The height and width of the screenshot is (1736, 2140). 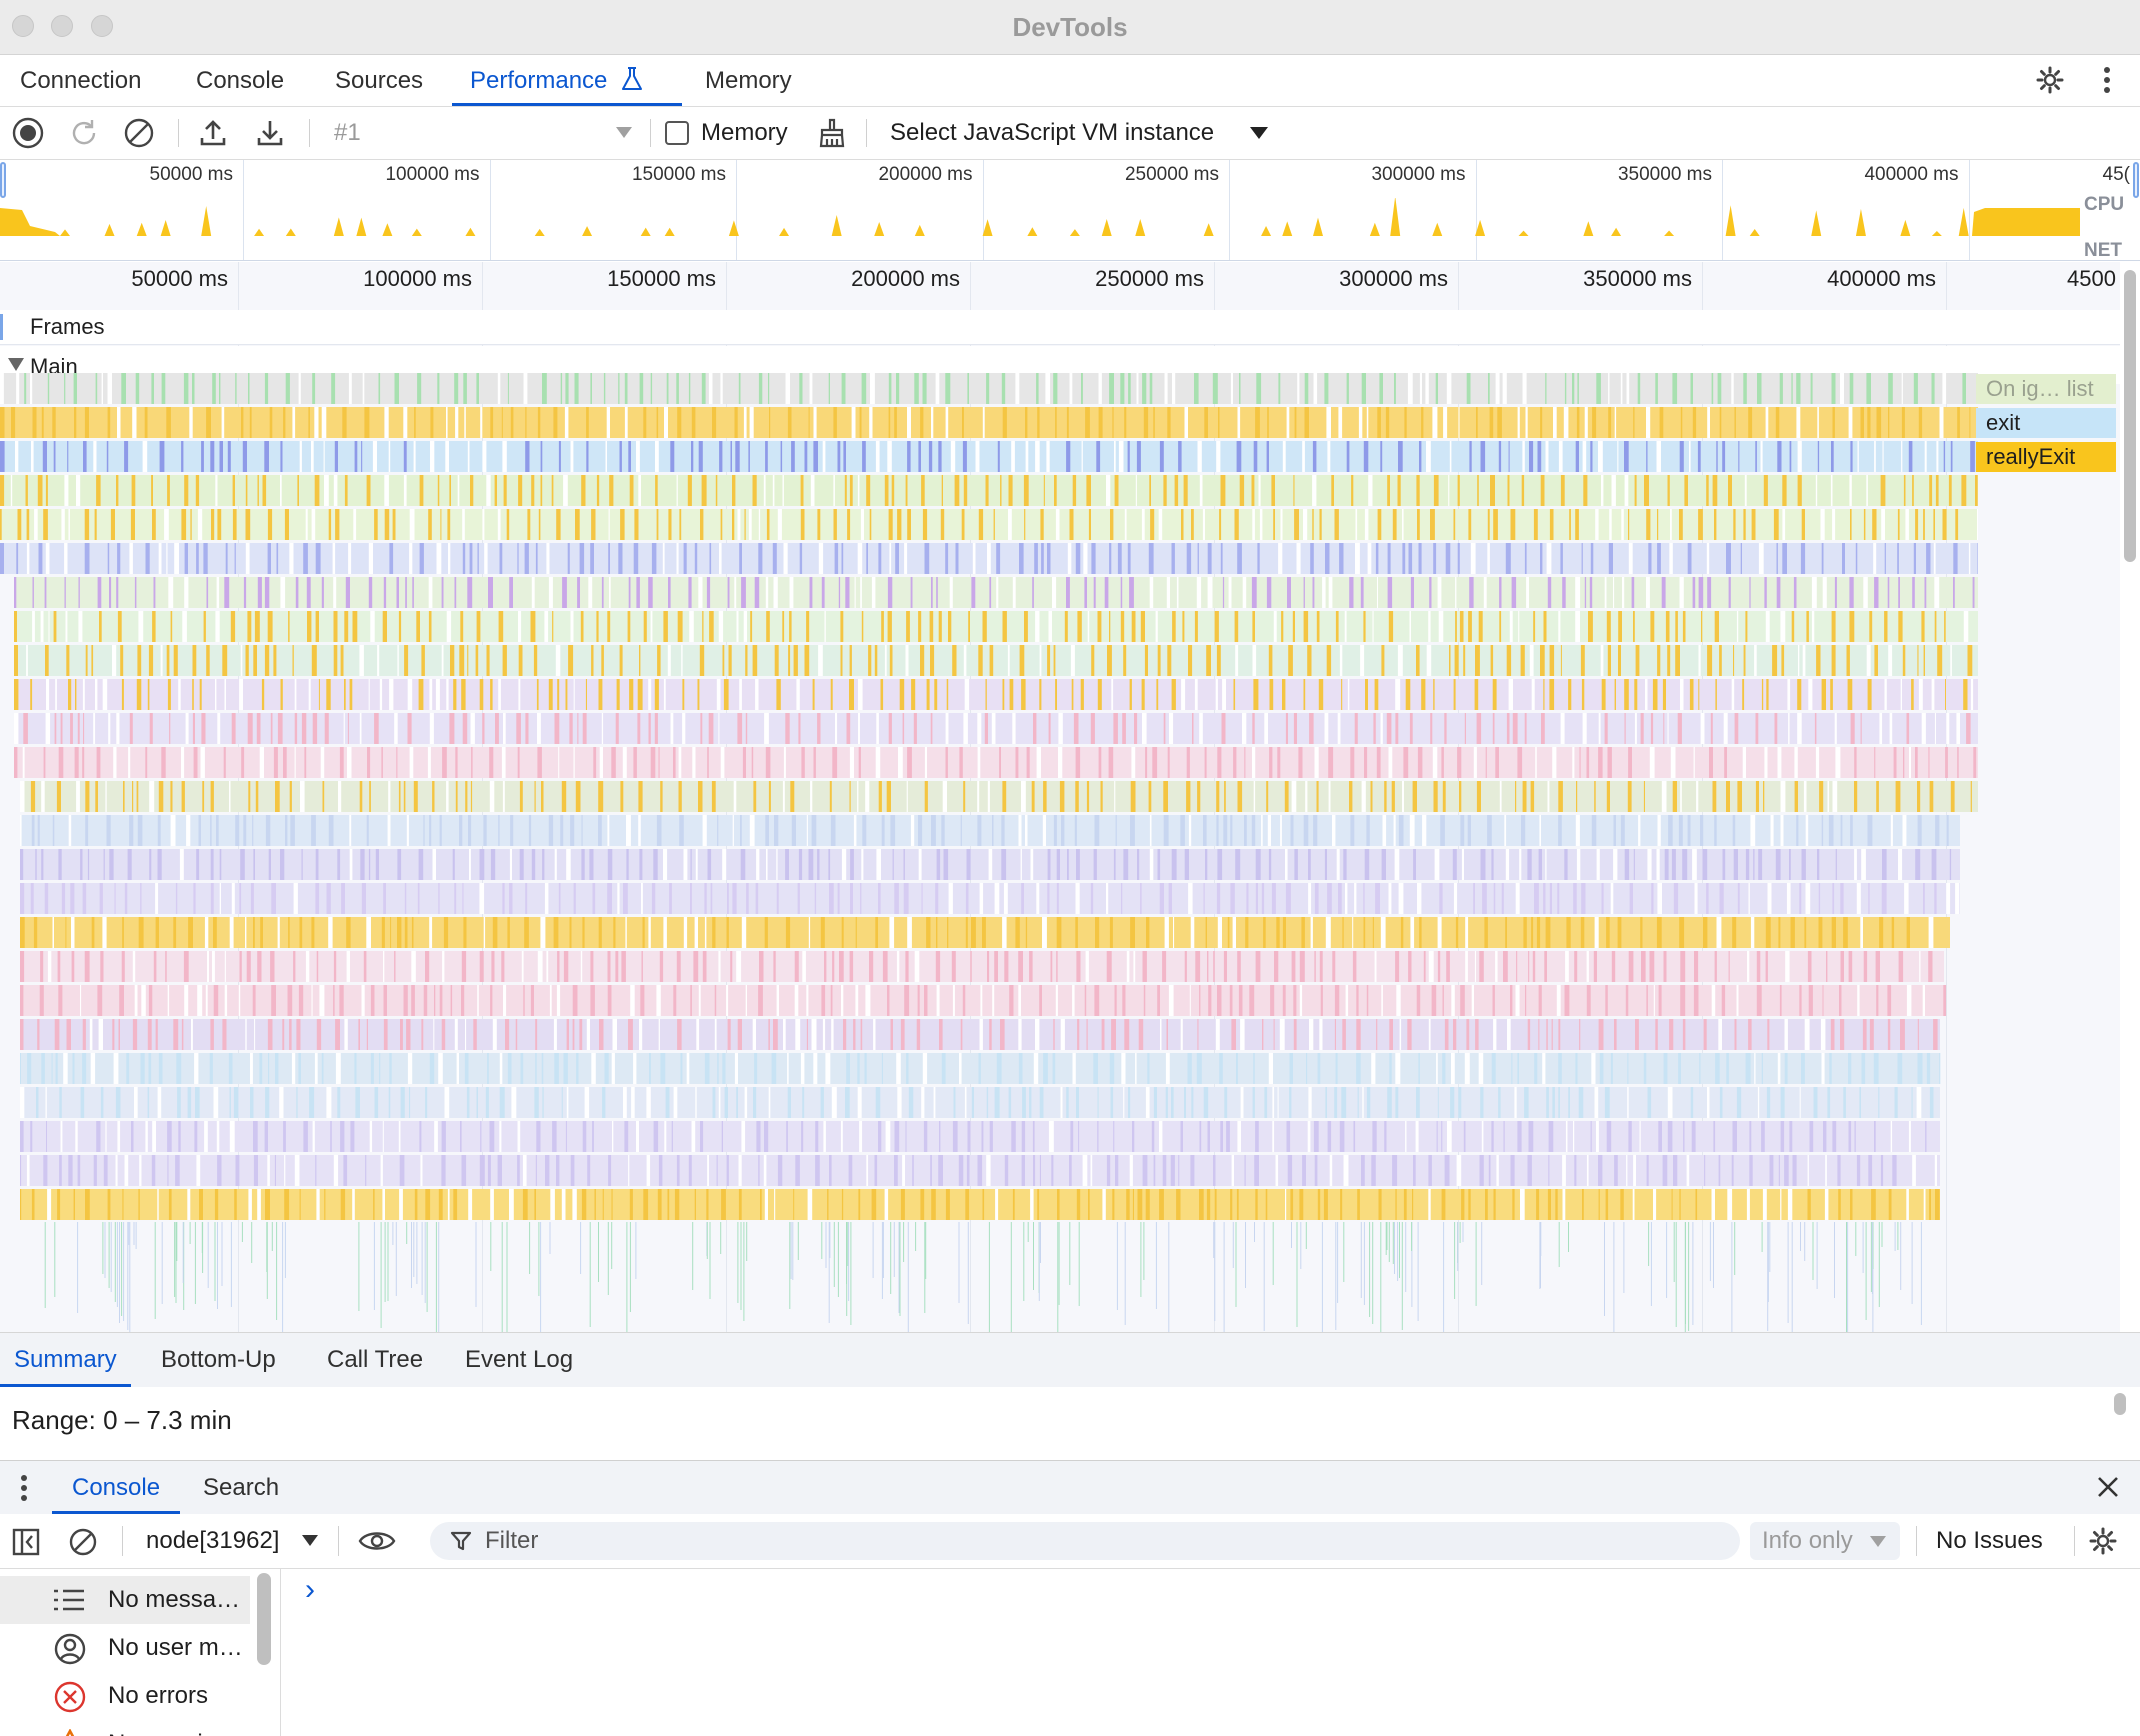 What do you see at coordinates (65, 1360) in the screenshot?
I see `tab-summary: Summary` at bounding box center [65, 1360].